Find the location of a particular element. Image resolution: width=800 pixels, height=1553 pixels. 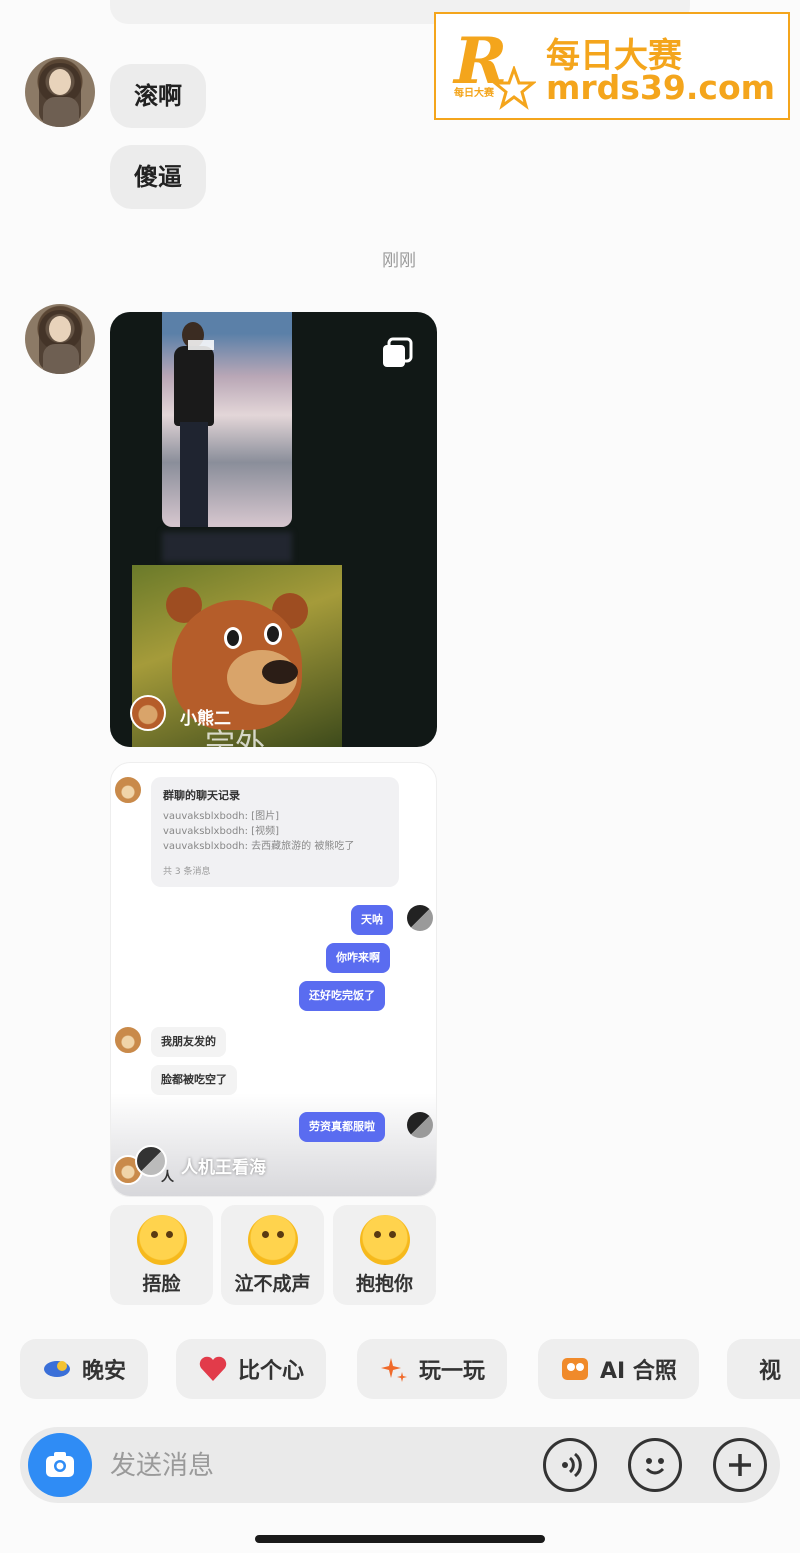

camera-button is located at coordinates (60, 1465).